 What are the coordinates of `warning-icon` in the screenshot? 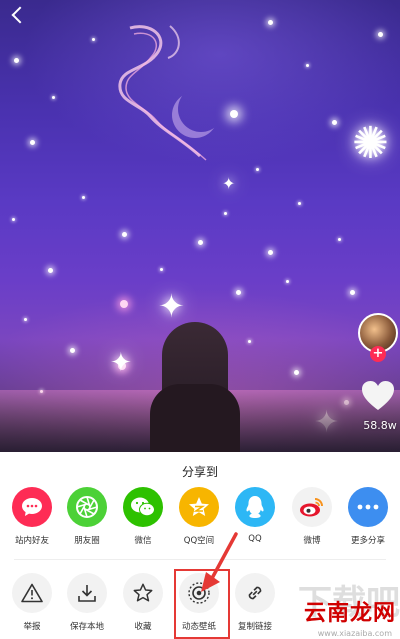 It's located at (32, 593).